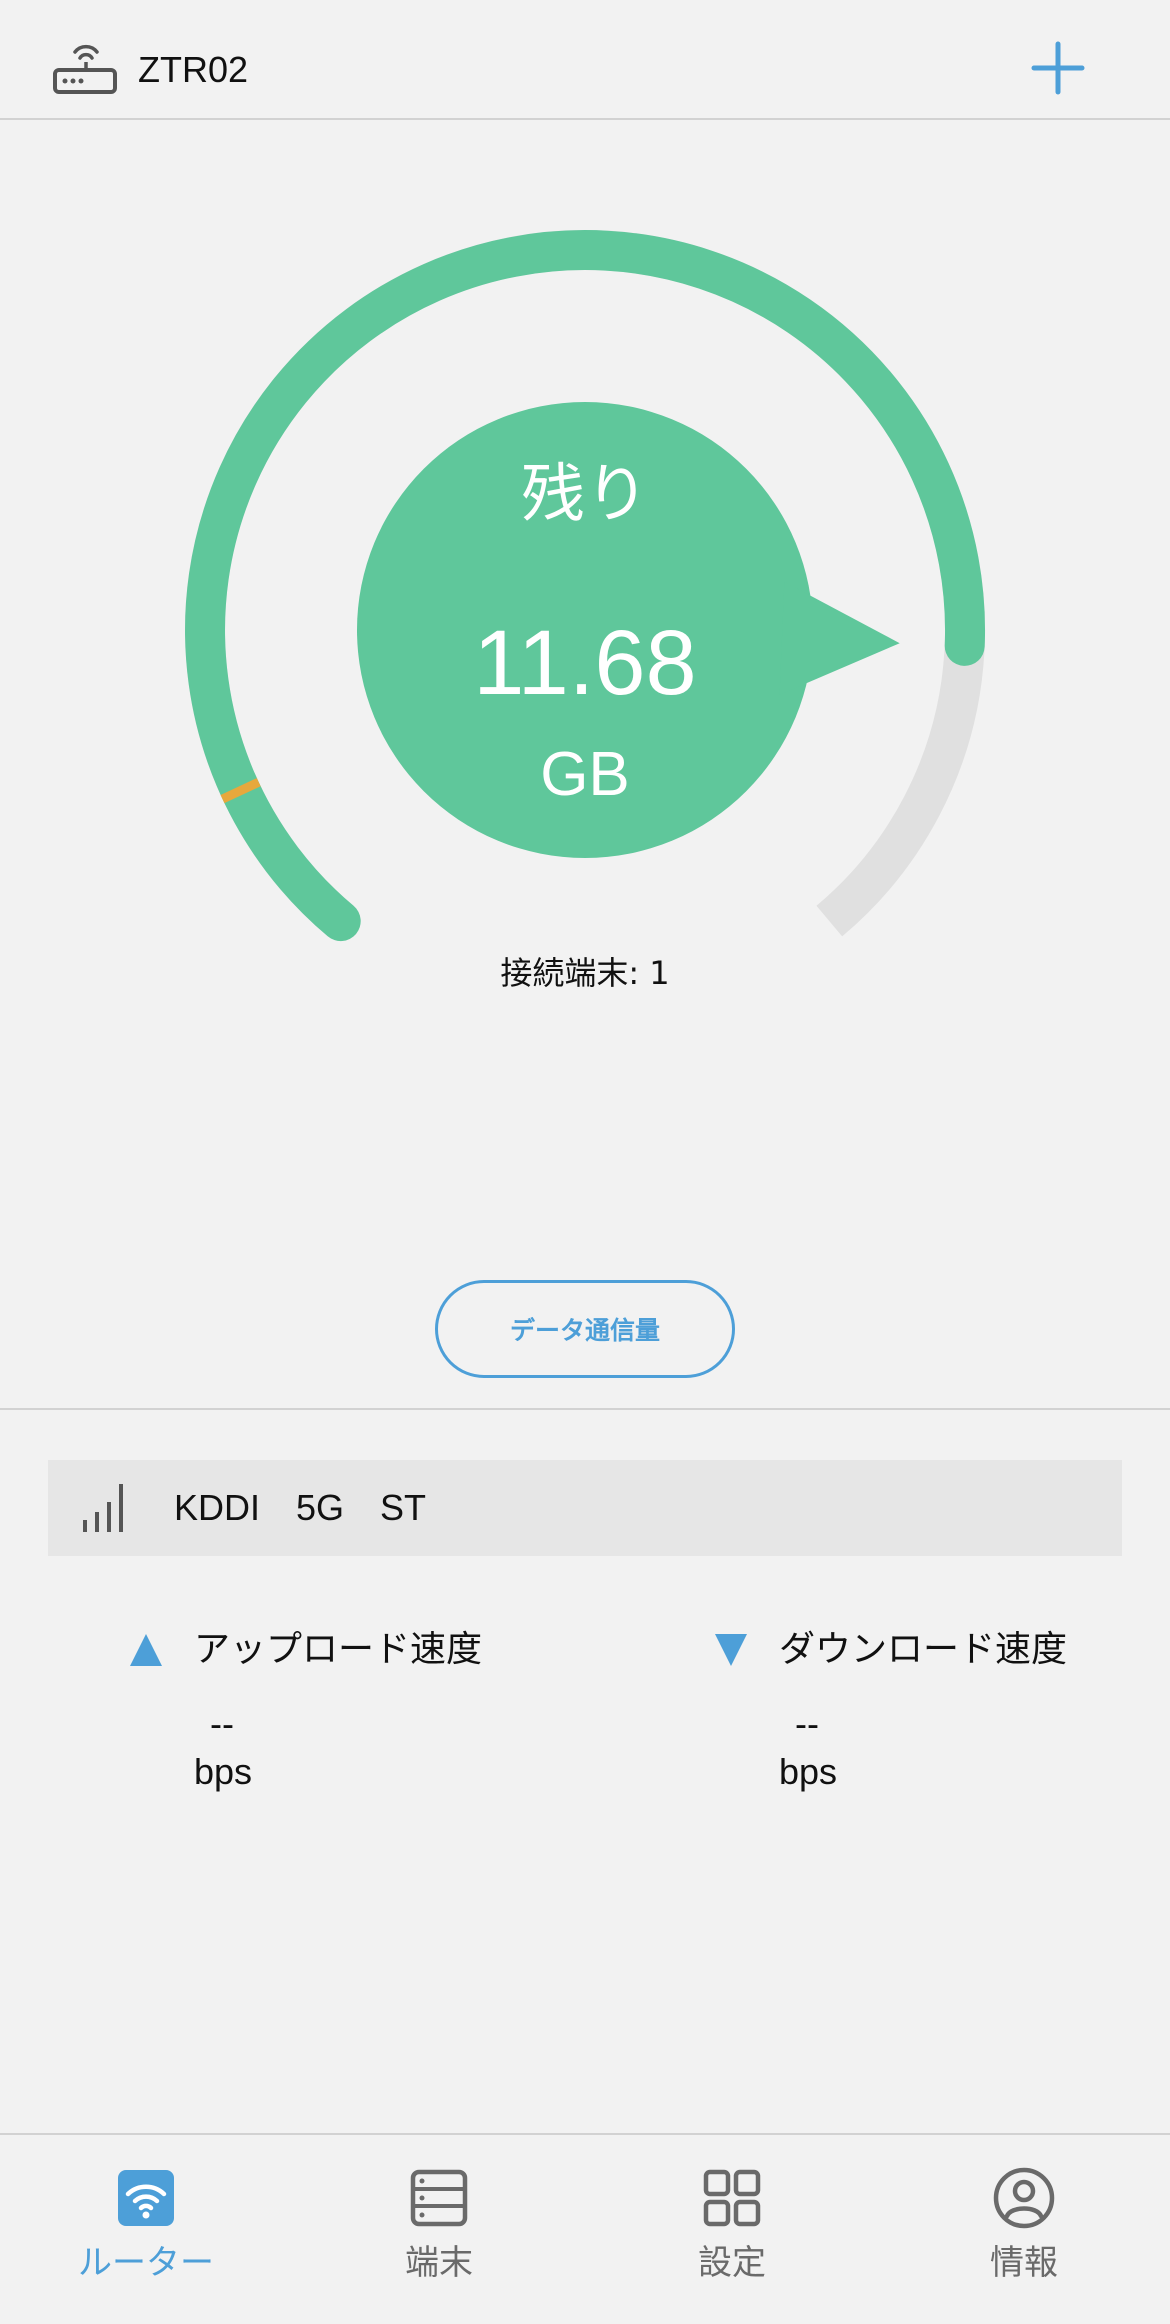 The height and width of the screenshot is (2324, 1170). What do you see at coordinates (403, 1507) in the screenshot?
I see `network-status: ST` at bounding box center [403, 1507].